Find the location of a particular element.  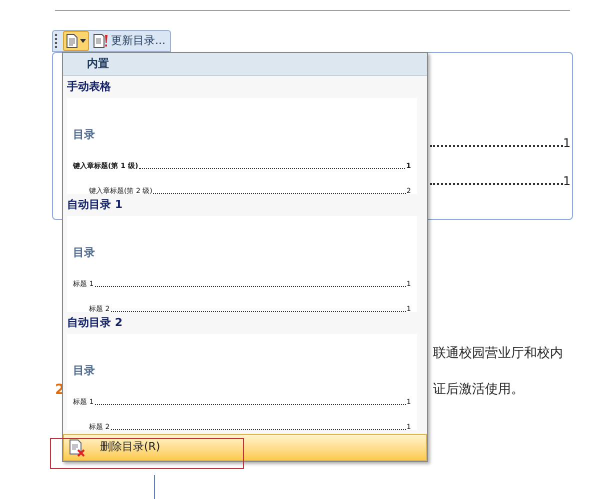

menu-section-header: 内置 is located at coordinates (245, 64).